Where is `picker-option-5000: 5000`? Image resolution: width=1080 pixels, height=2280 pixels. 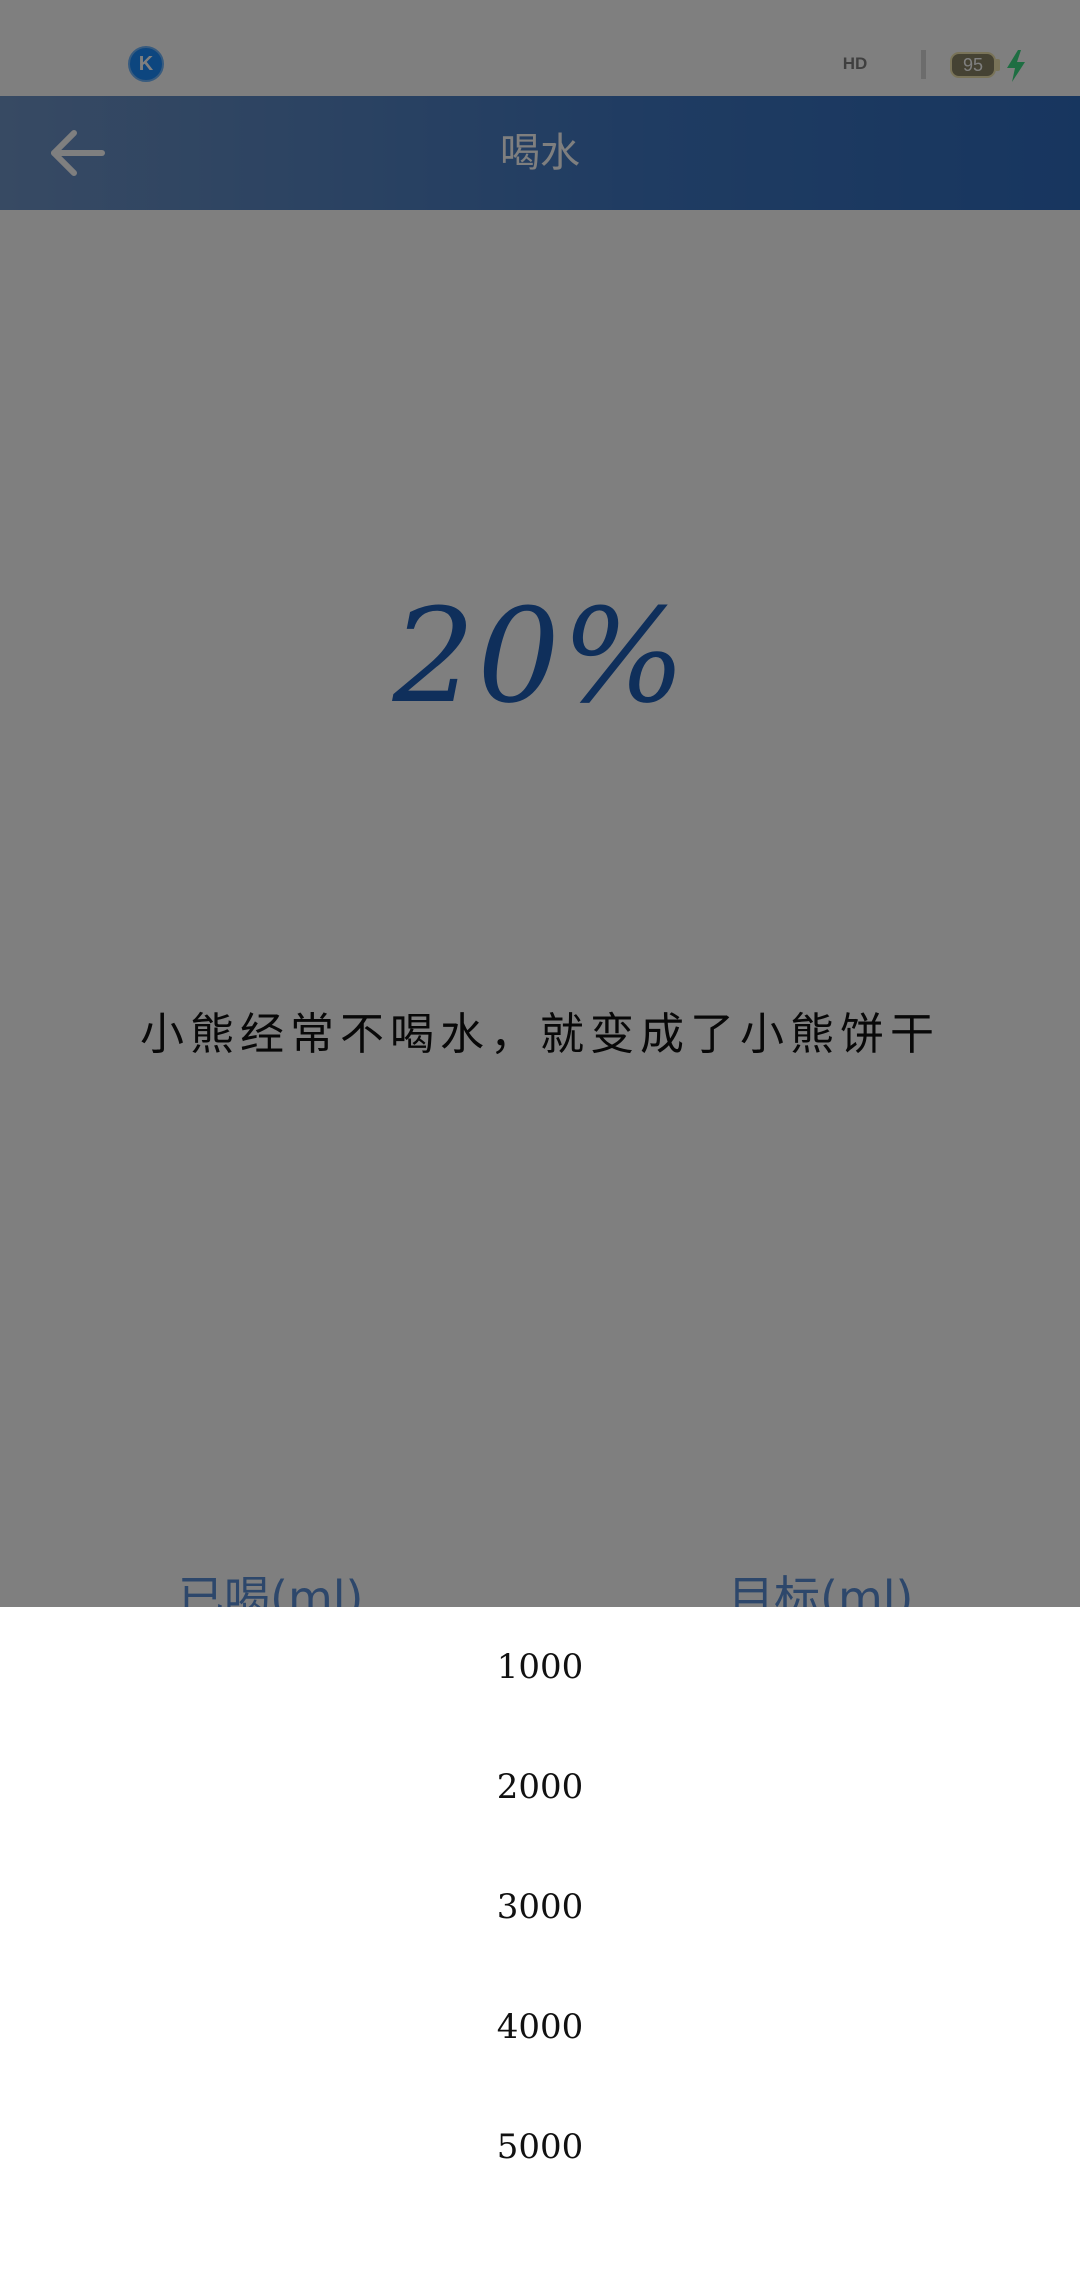
picker-option-5000: 5000 is located at coordinates (540, 2147).